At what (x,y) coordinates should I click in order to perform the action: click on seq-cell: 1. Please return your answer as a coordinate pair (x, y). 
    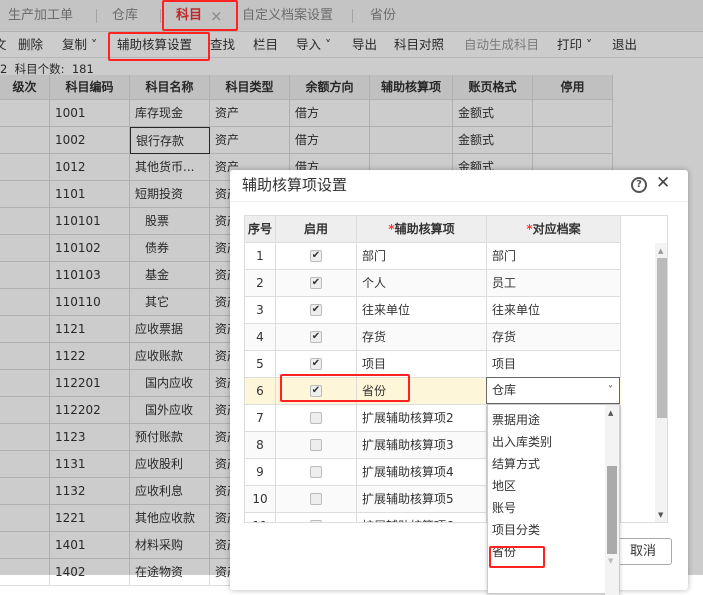
    Looking at the image, I should click on (260, 256).